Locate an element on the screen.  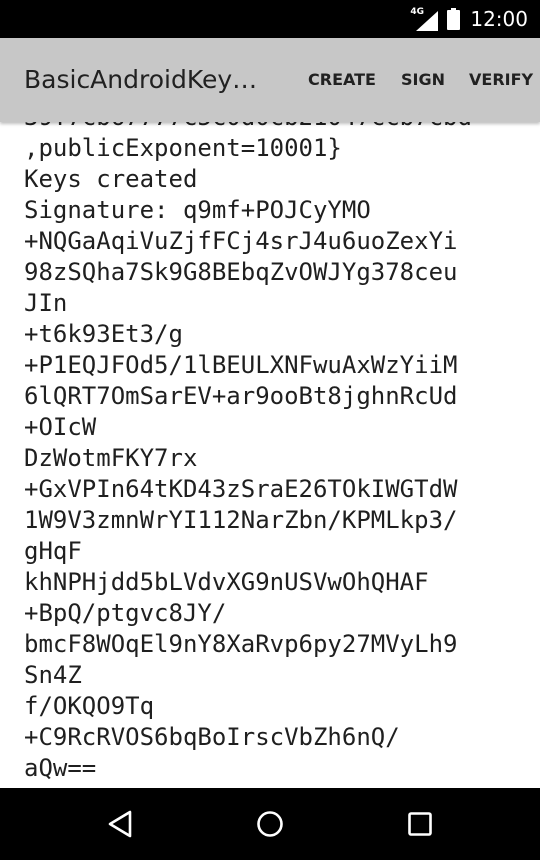
home-icon is located at coordinates (270, 824).